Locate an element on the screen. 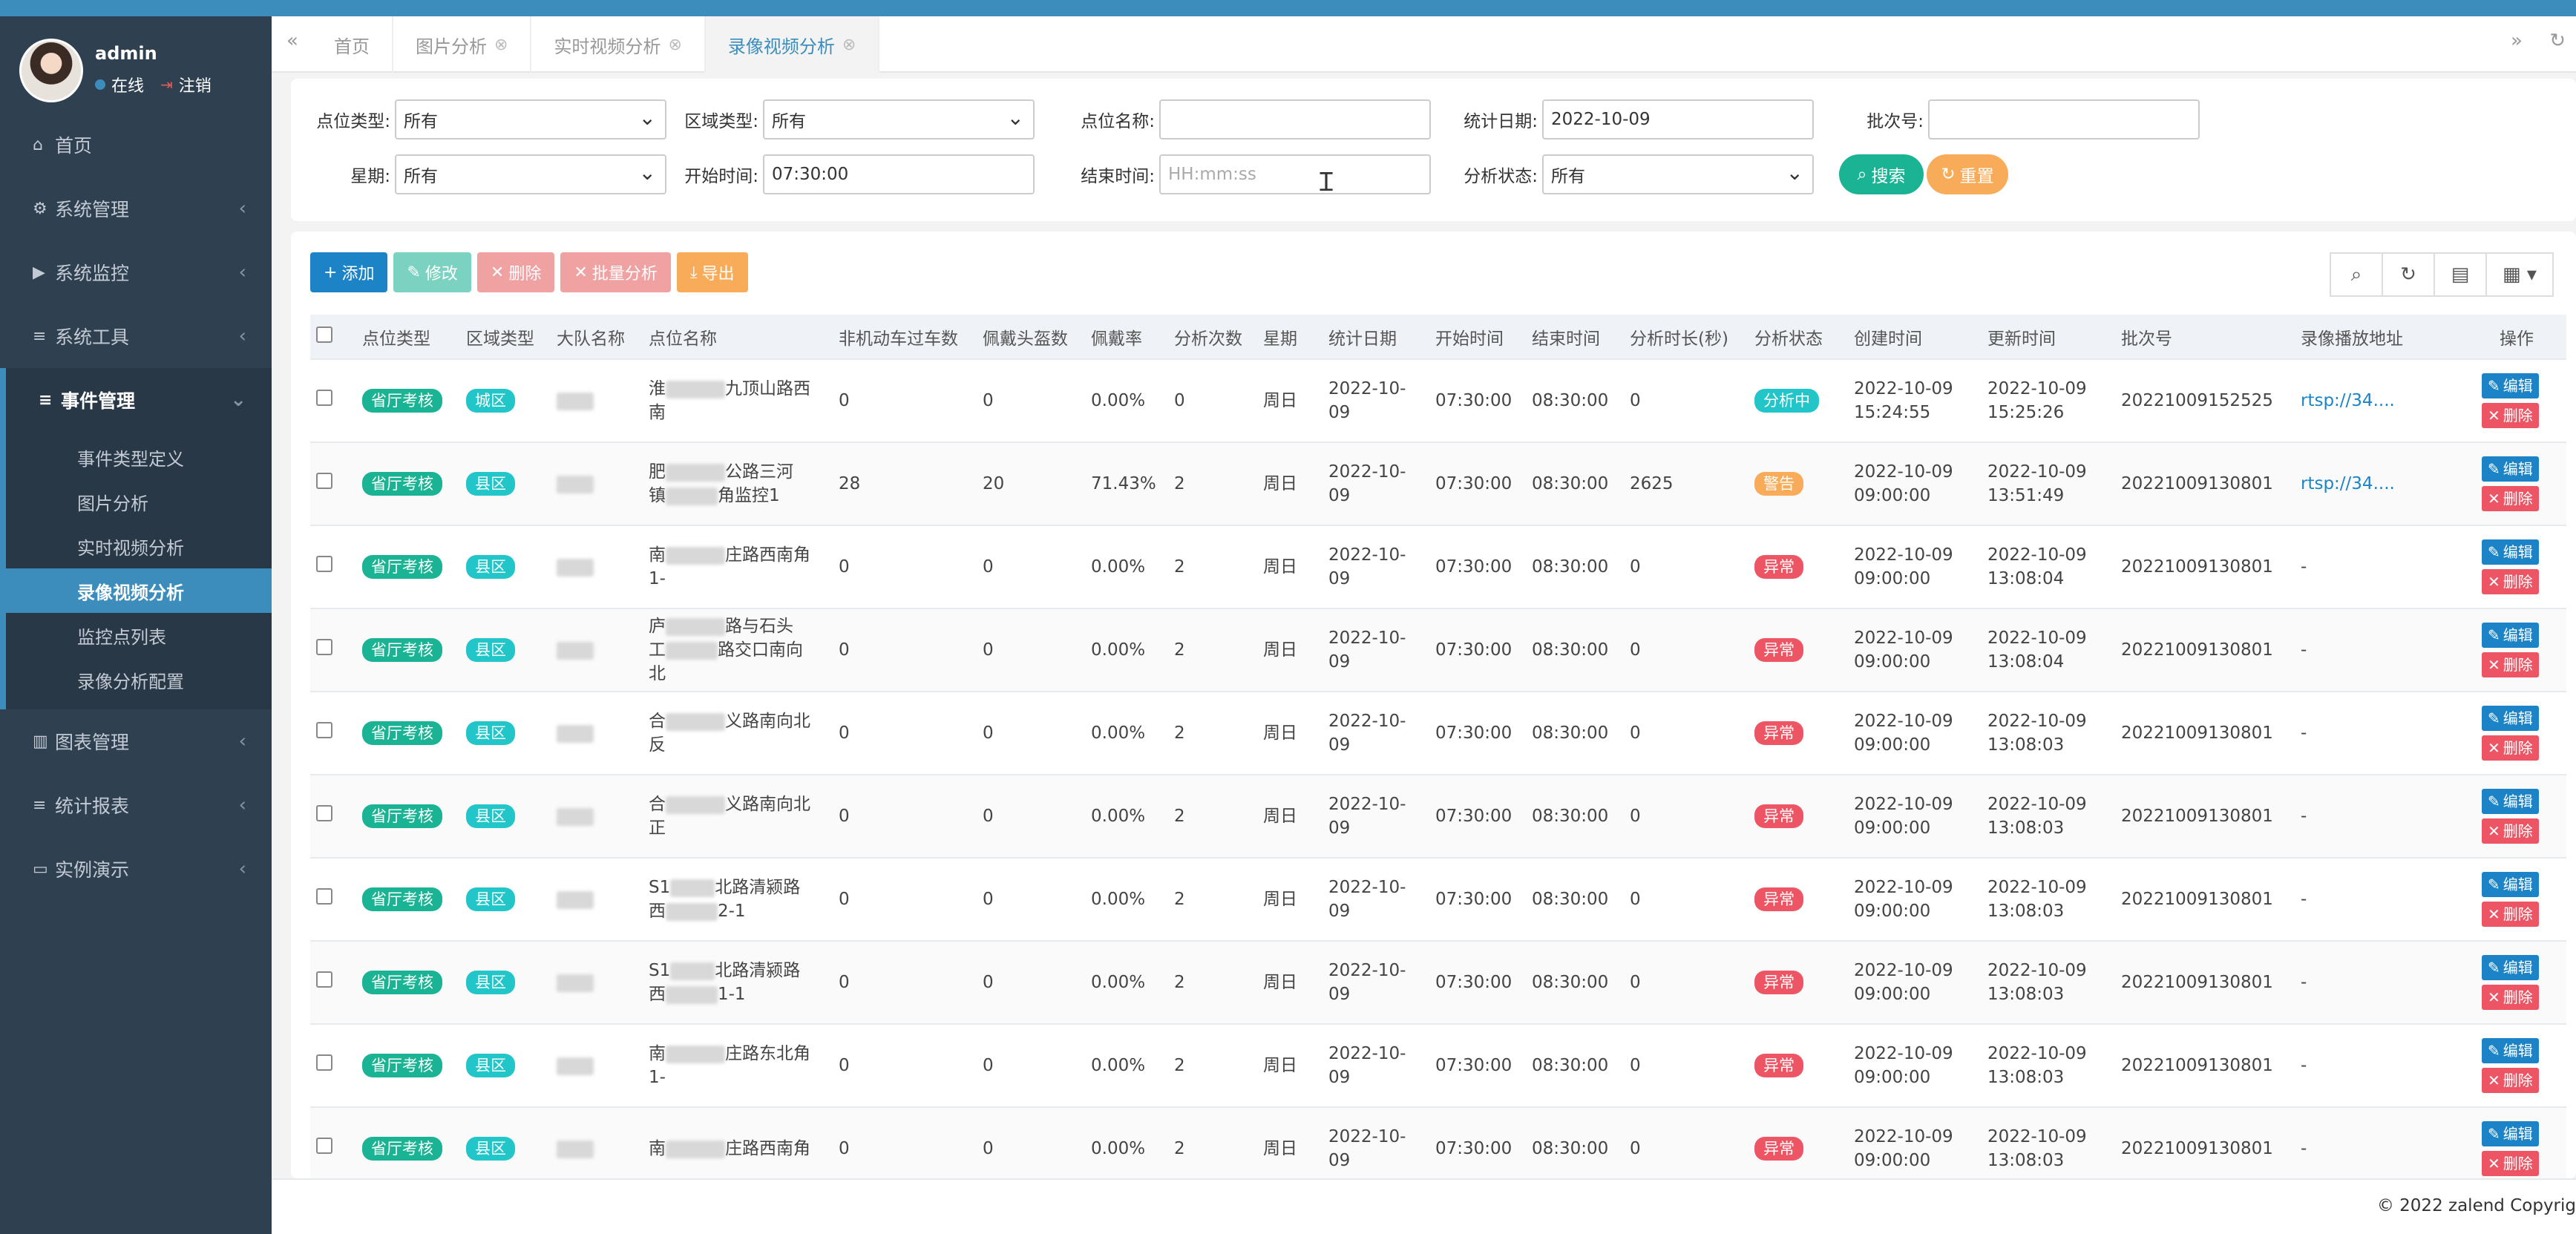  refresh-button: ↻ is located at coordinates (2408, 274).